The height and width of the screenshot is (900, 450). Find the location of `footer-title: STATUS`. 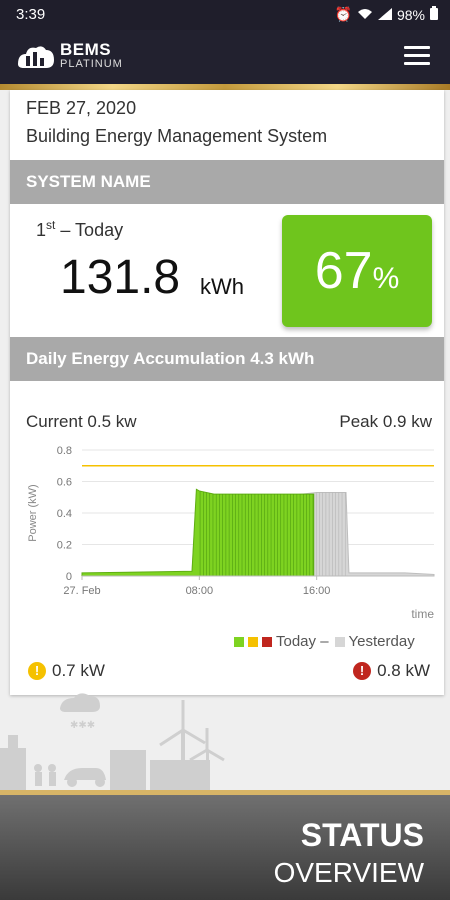

footer-title: STATUS is located at coordinates (362, 835).